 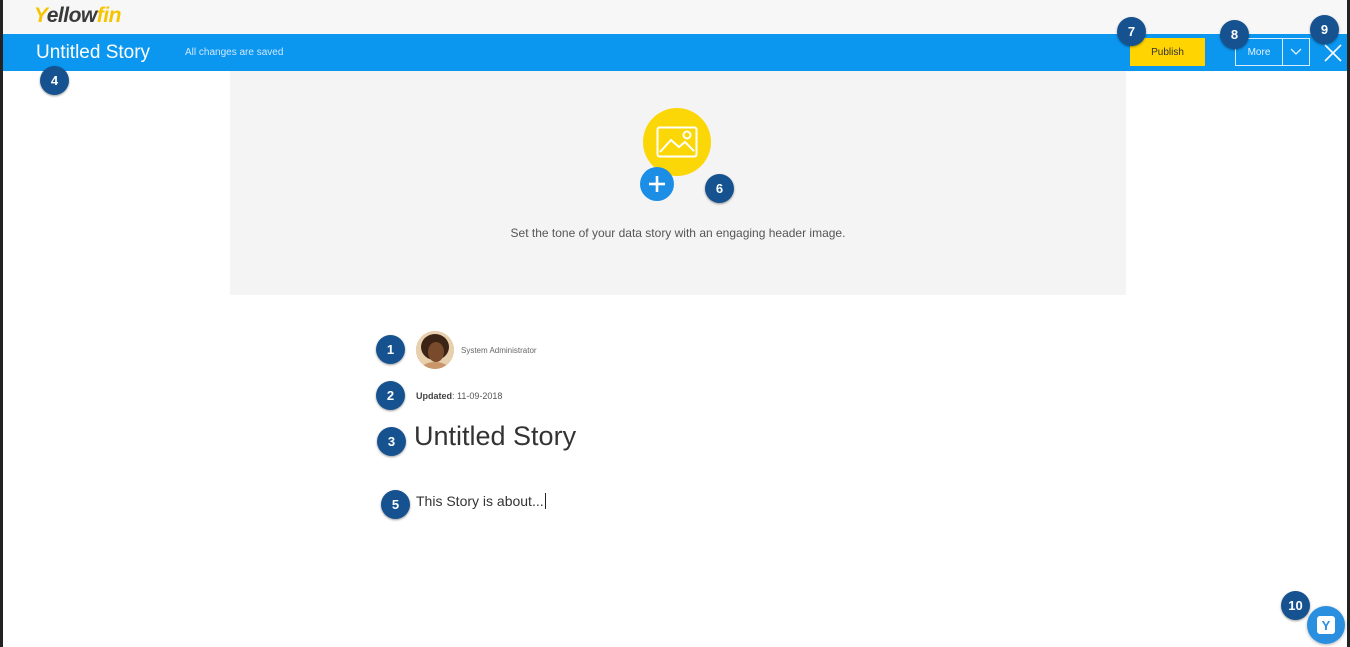 I want to click on story-title: Untitled Story, so click(x=495, y=436).